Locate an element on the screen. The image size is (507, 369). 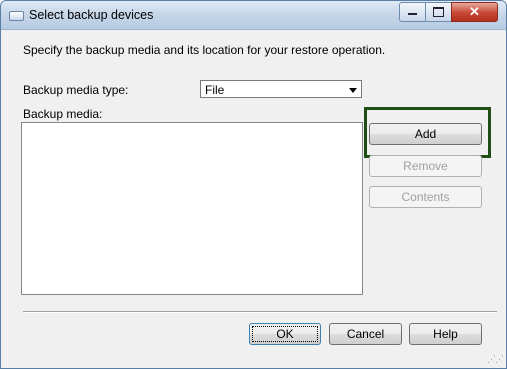
close-icon: ✕ is located at coordinates (474, 11).